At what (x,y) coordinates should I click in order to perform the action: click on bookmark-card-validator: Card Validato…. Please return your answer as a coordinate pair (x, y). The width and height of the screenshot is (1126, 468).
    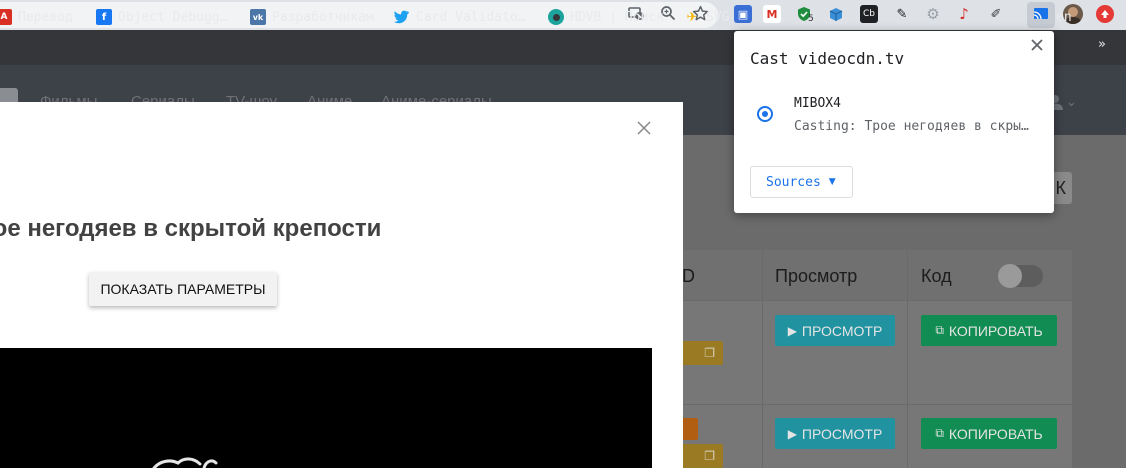
    Looking at the image, I should click on (460, 17).